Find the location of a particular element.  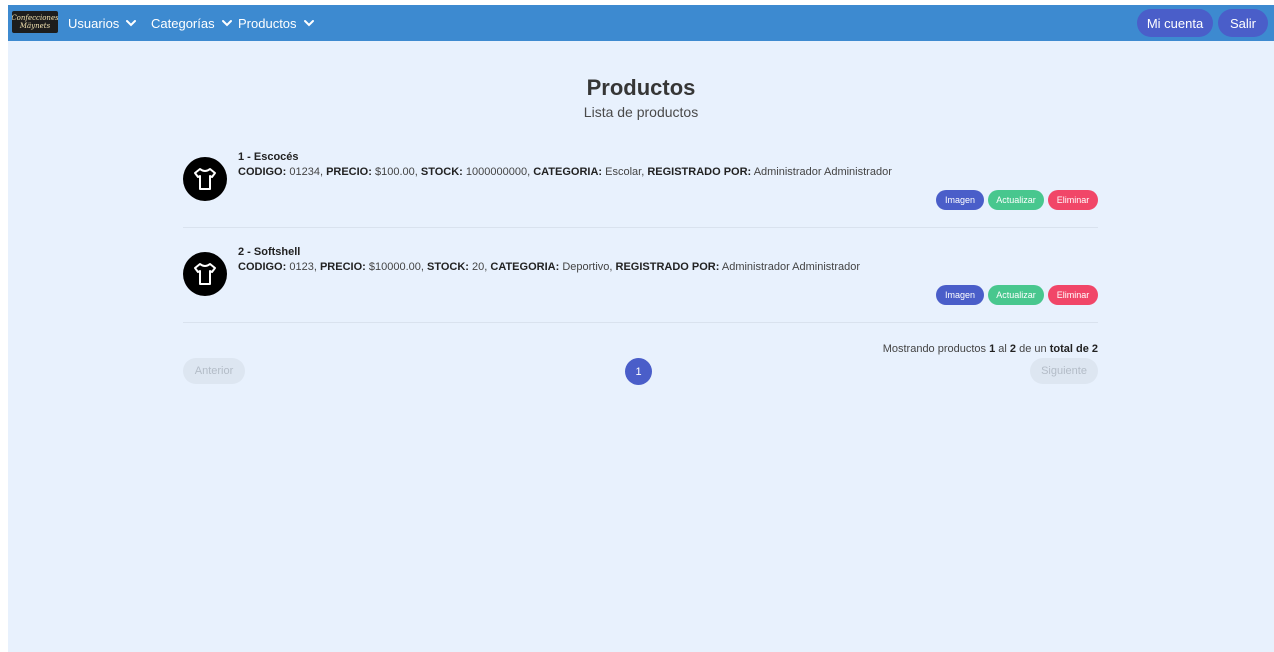

product-title: 2 - Softshell is located at coordinates (269, 252).